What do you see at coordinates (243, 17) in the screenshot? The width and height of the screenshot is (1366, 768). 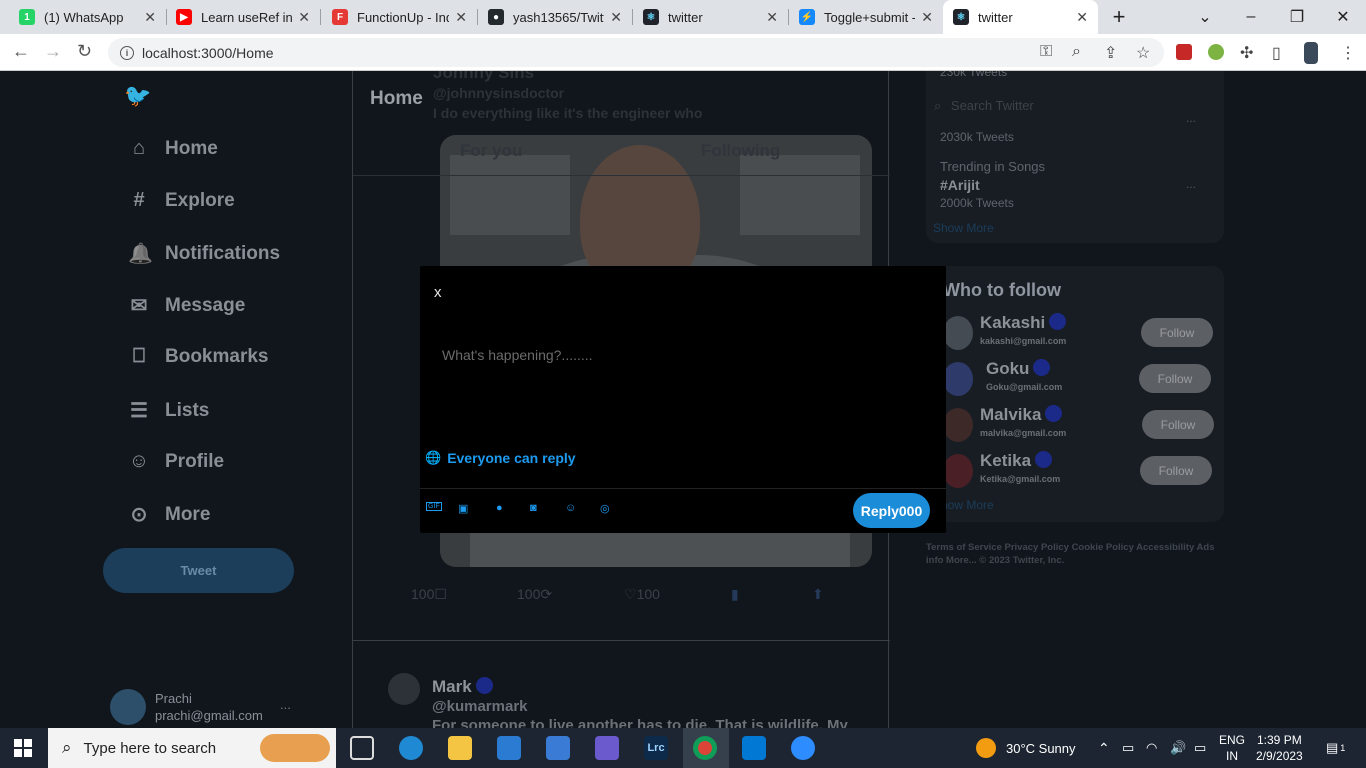 I see `browser-tab-youtube: ▶ Learn useRef in 1 ✕` at bounding box center [243, 17].